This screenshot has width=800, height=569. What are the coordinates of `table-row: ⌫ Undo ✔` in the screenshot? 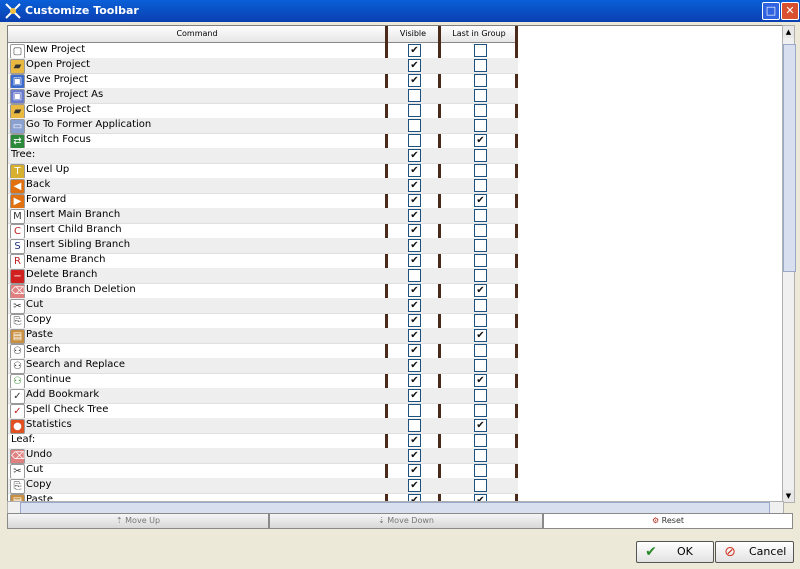 It's located at (263, 456).